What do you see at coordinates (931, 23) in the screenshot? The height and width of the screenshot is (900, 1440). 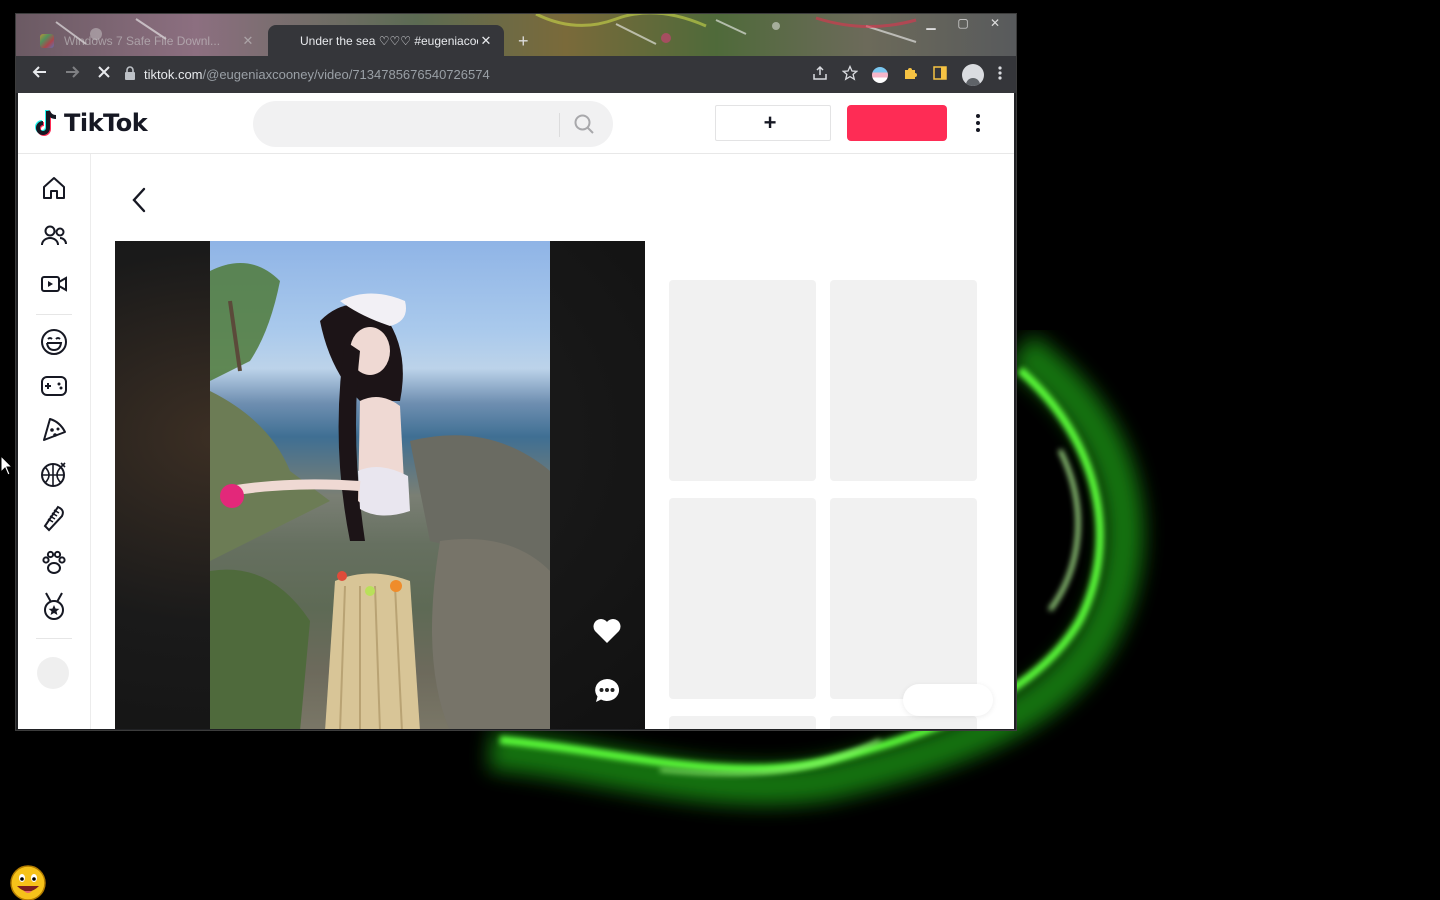 I see `minimize-icon: ▁` at bounding box center [931, 23].